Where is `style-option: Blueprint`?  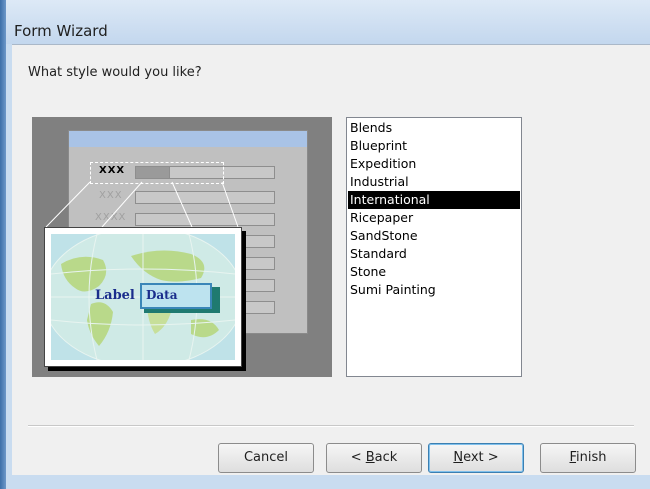
style-option: Blueprint is located at coordinates (434, 146).